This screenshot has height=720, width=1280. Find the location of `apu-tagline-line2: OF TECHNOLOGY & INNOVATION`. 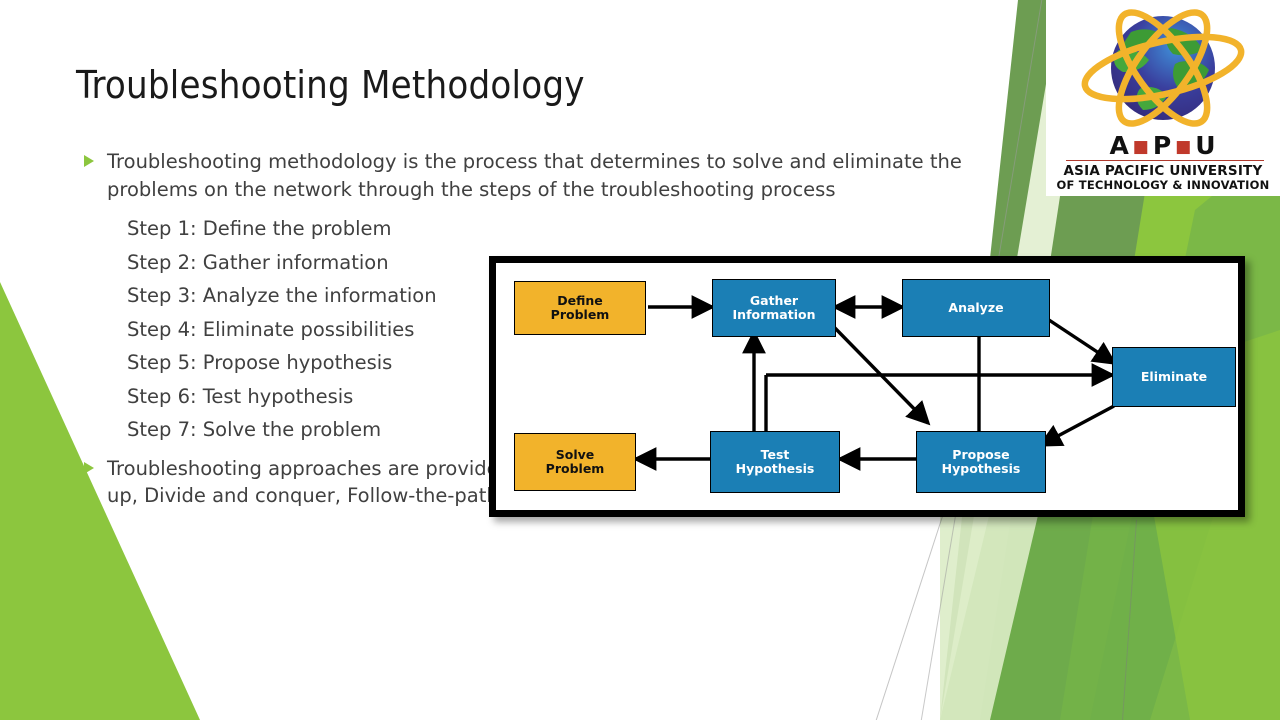

apu-tagline-line2: OF TECHNOLOGY & INNOVATION is located at coordinates (1163, 185).